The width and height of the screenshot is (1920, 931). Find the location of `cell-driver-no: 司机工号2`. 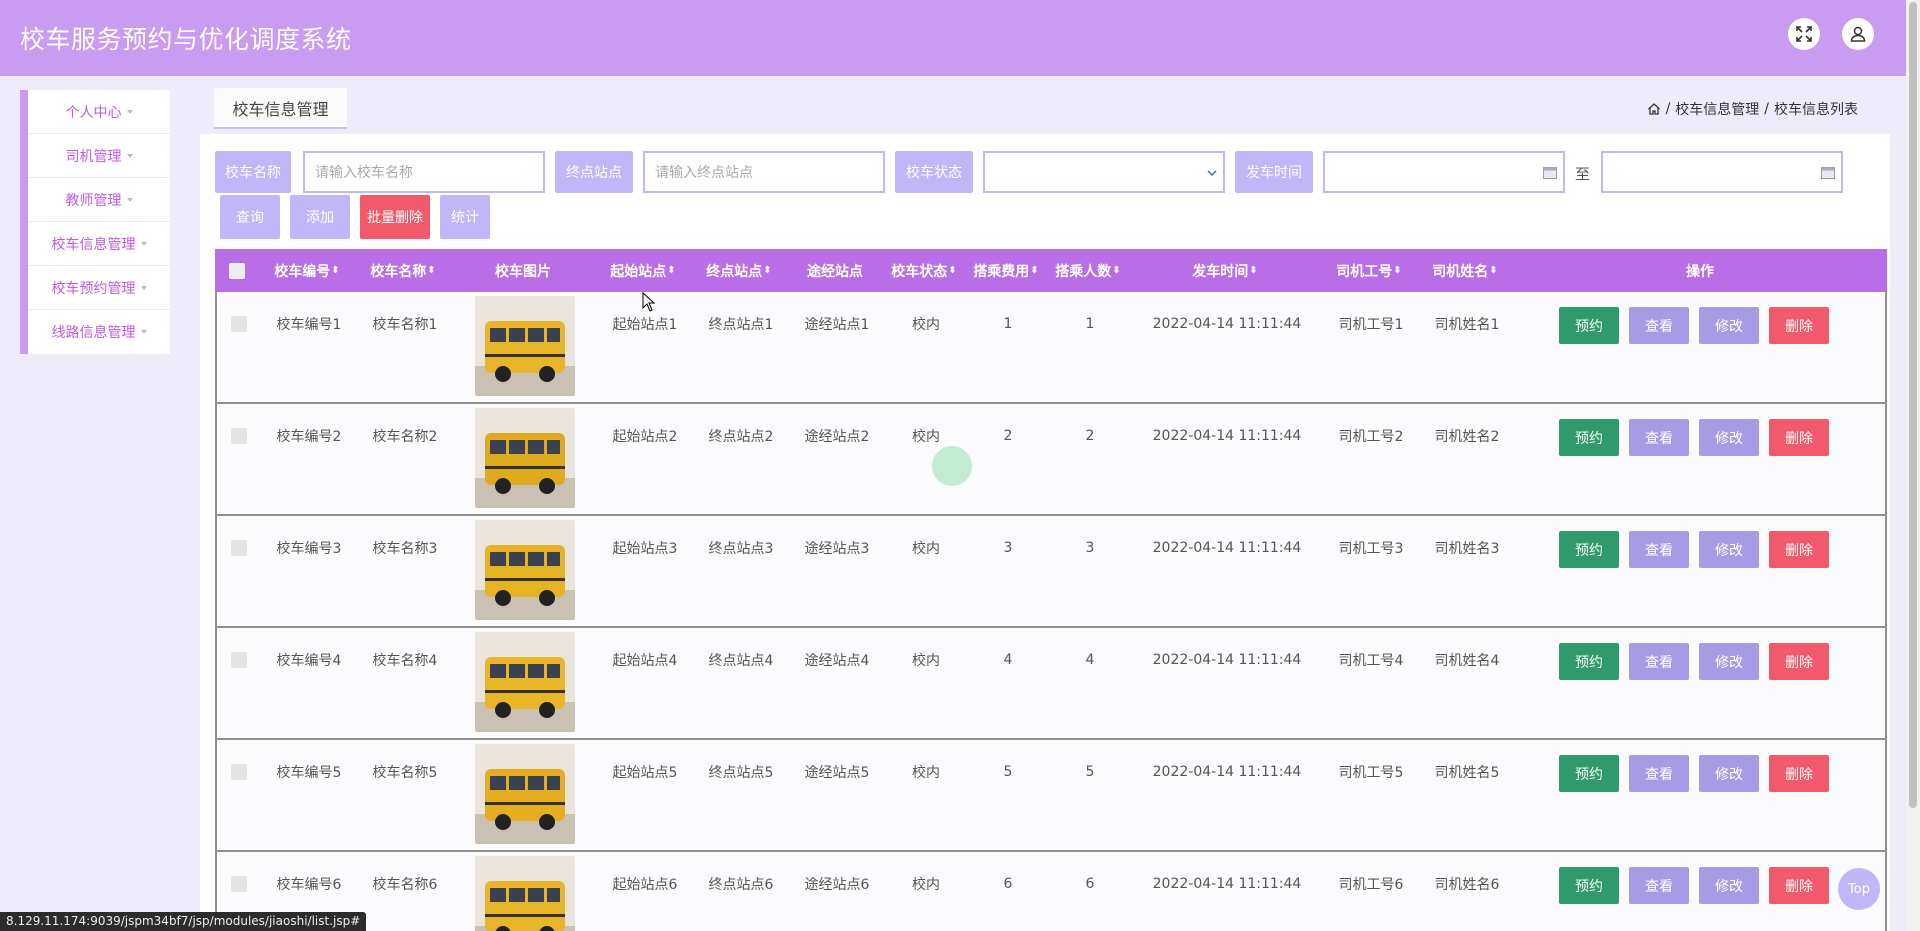

cell-driver-no: 司机工号2 is located at coordinates (1371, 437).